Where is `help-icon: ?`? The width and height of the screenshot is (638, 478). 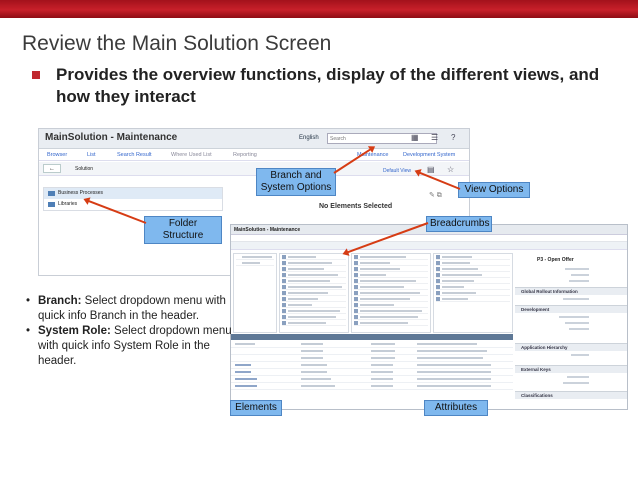 help-icon: ? is located at coordinates (453, 137).